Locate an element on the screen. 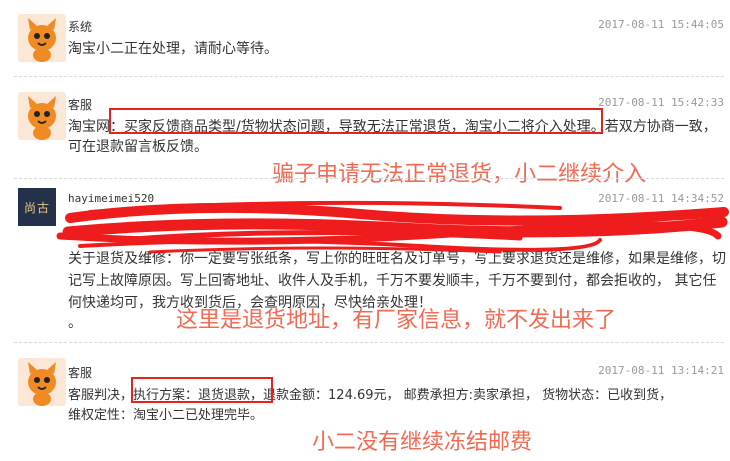 Image resolution: width=730 pixels, height=461 pixels. message-suffix: 若双方协商一致， is located at coordinates (660, 127).